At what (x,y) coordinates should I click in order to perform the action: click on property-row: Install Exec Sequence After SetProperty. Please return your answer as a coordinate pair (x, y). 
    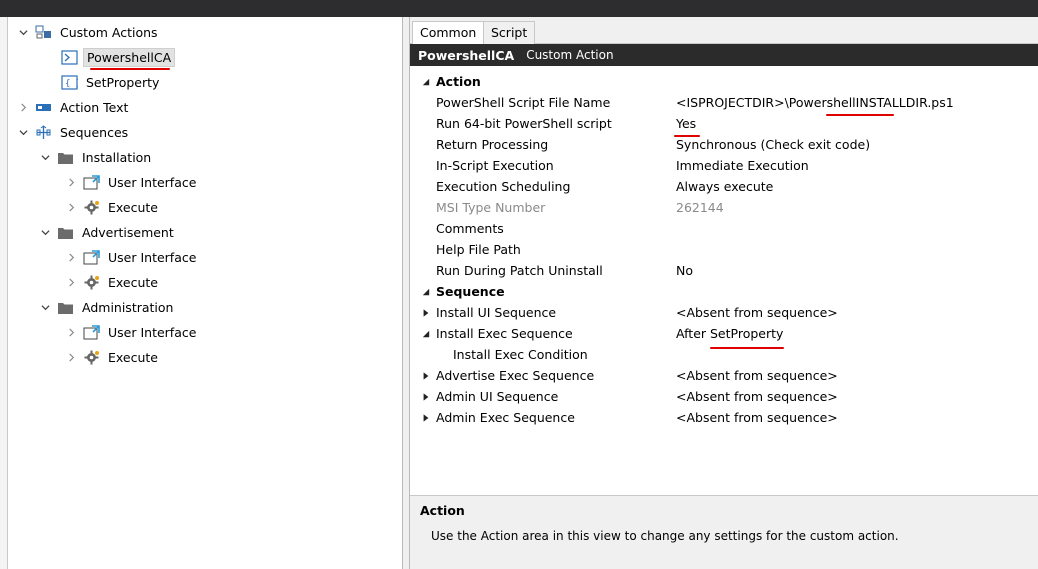
    Looking at the image, I should click on (724, 333).